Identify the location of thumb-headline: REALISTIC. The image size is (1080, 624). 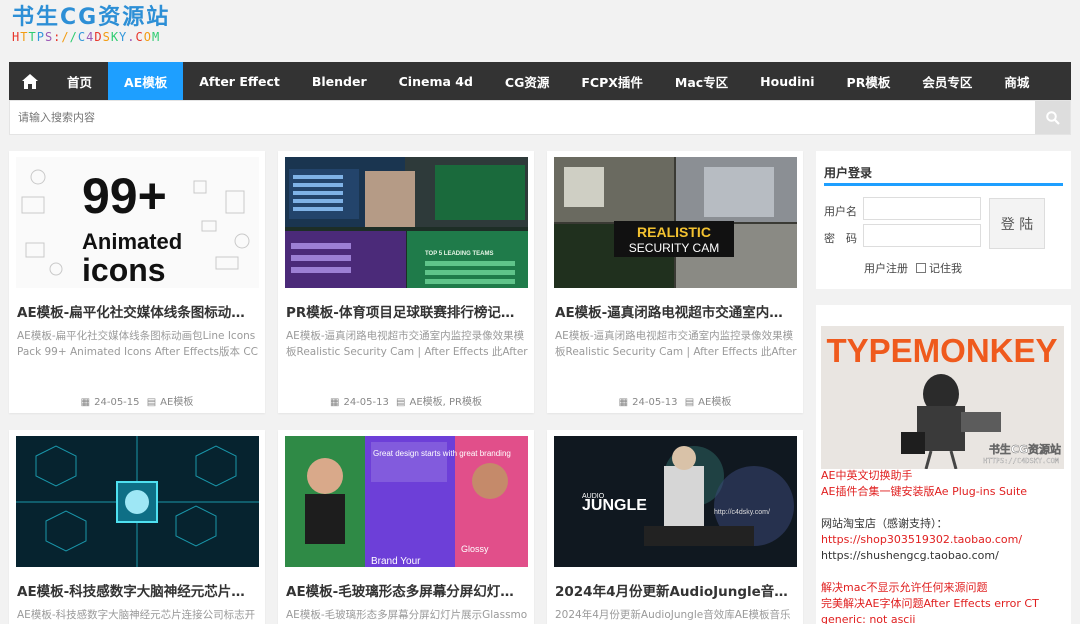
(674, 232).